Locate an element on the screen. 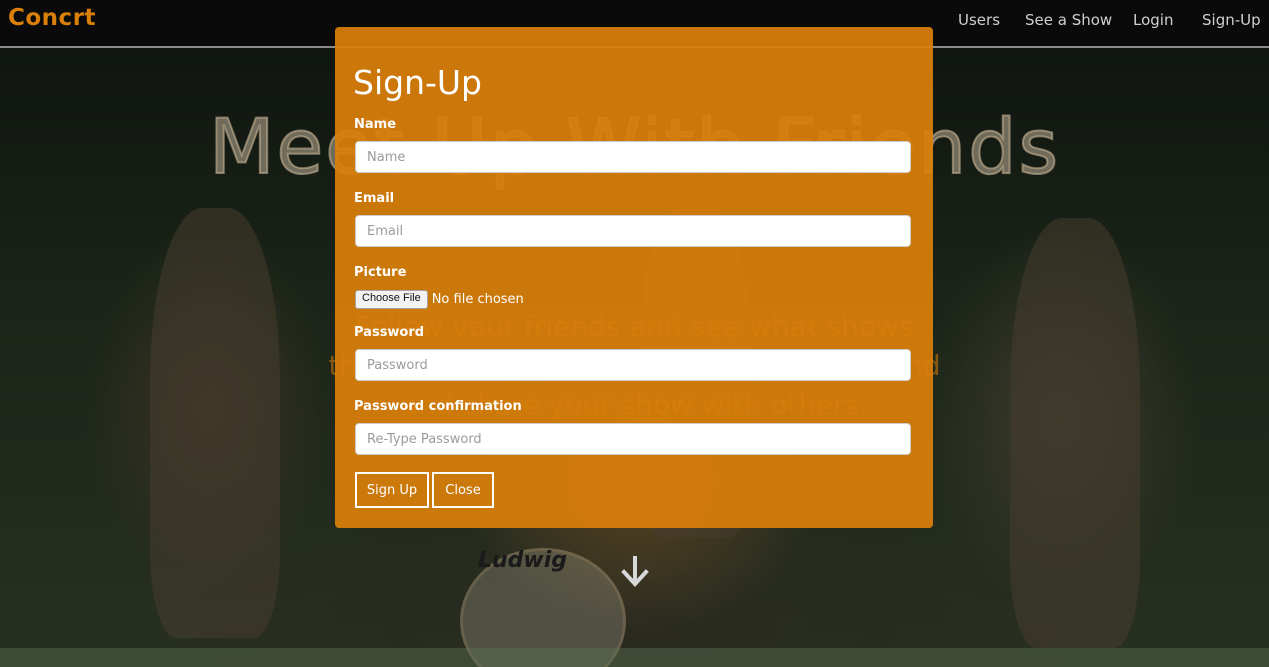 This screenshot has height=667, width=1269. drum-logo: Ludwig is located at coordinates (523, 560).